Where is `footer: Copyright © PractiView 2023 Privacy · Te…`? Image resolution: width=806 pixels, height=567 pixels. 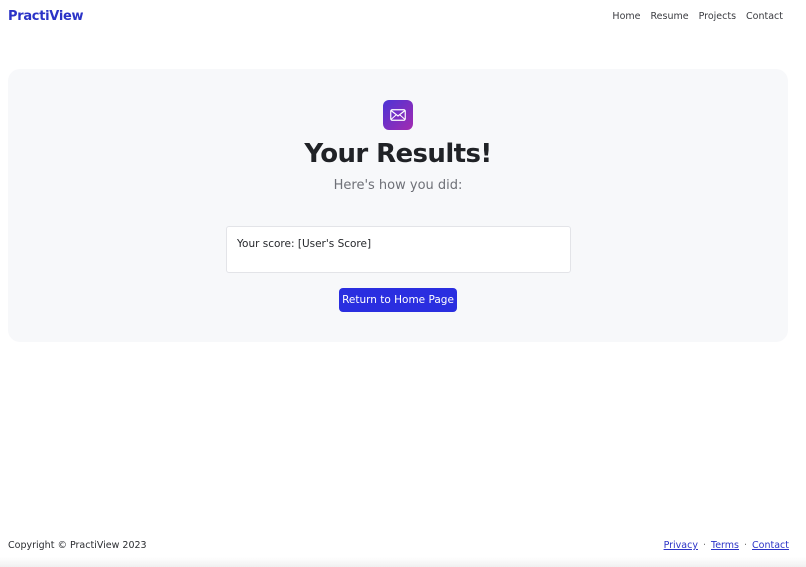 footer: Copyright © PractiView 2023 Privacy · Te… is located at coordinates (398, 545).